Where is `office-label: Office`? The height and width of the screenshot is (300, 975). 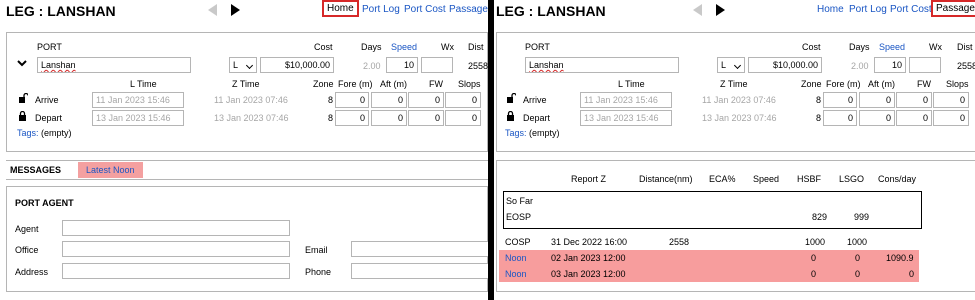
office-label: Office is located at coordinates (27, 250).